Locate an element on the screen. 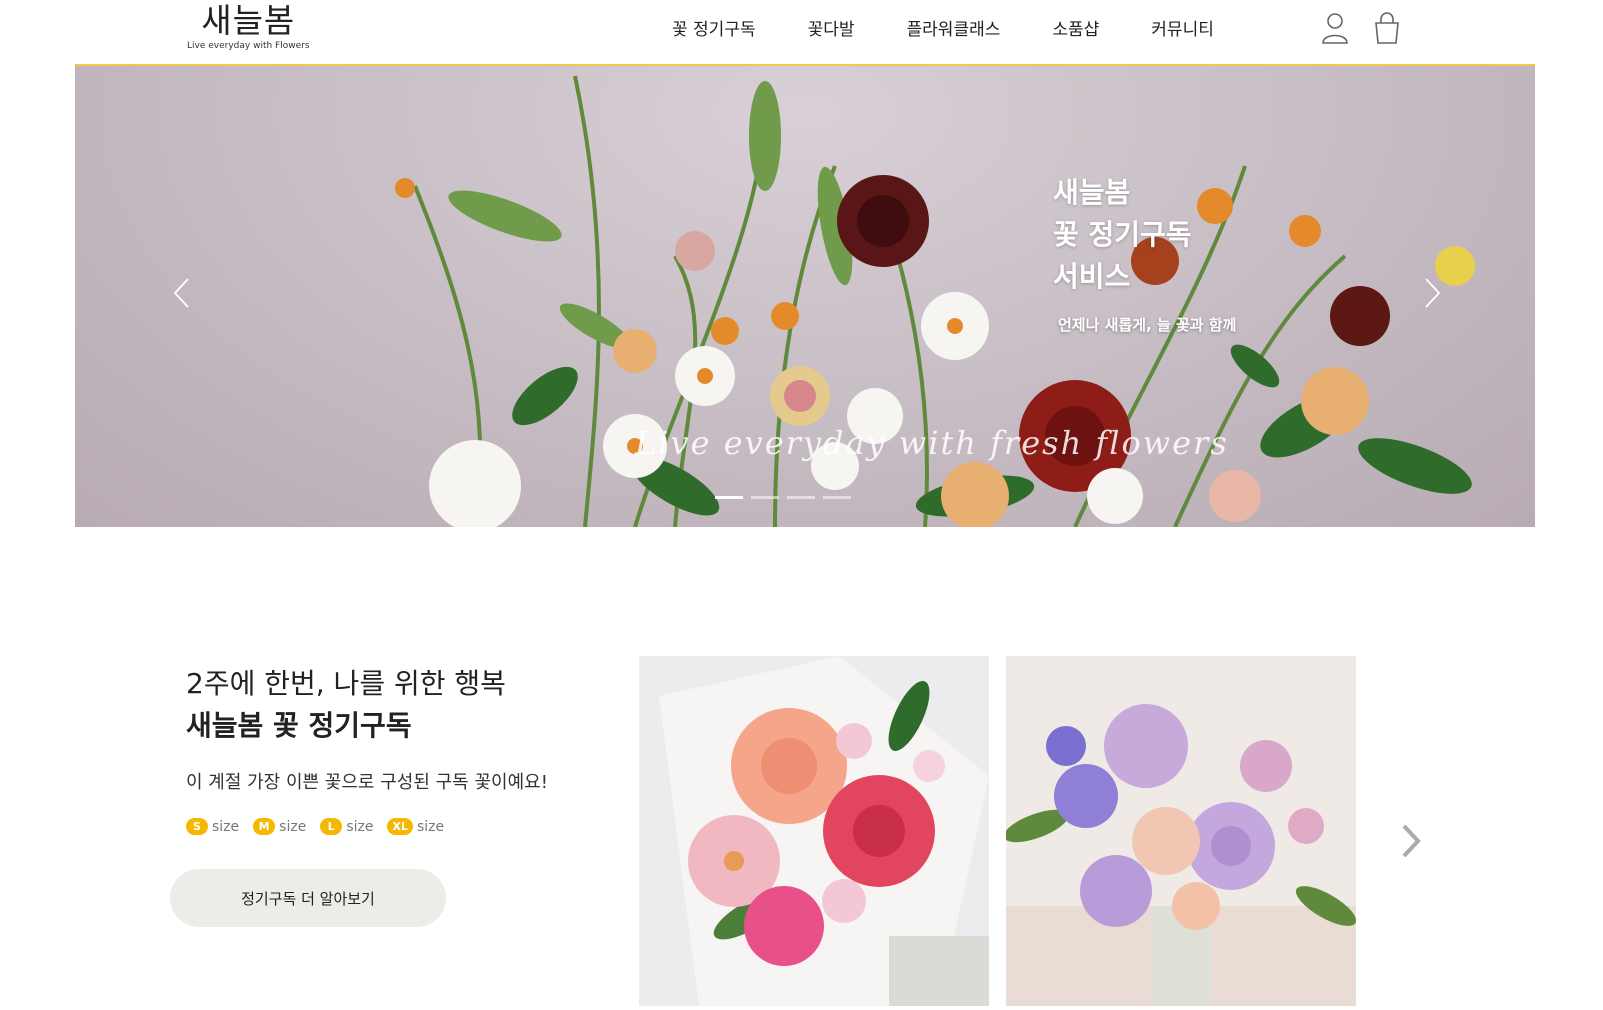 The image size is (1603, 1010). size-badge: M is located at coordinates (264, 826).